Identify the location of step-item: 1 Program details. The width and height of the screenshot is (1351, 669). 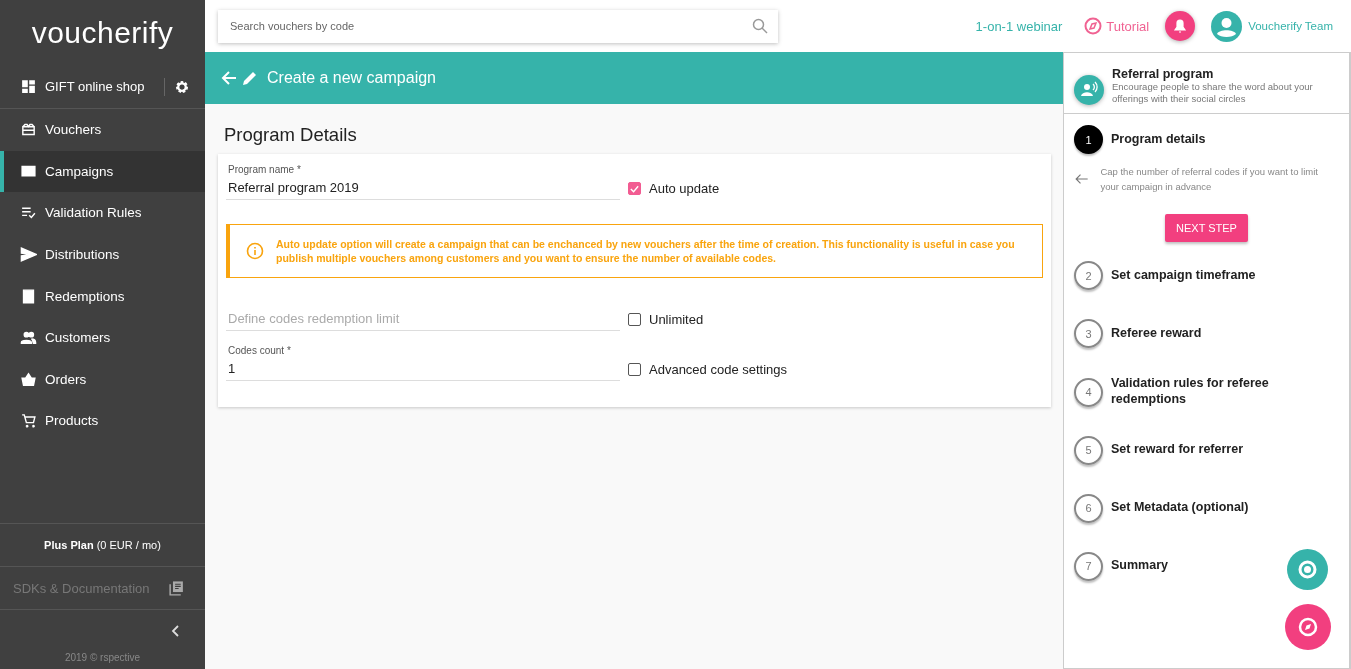
(1206, 139).